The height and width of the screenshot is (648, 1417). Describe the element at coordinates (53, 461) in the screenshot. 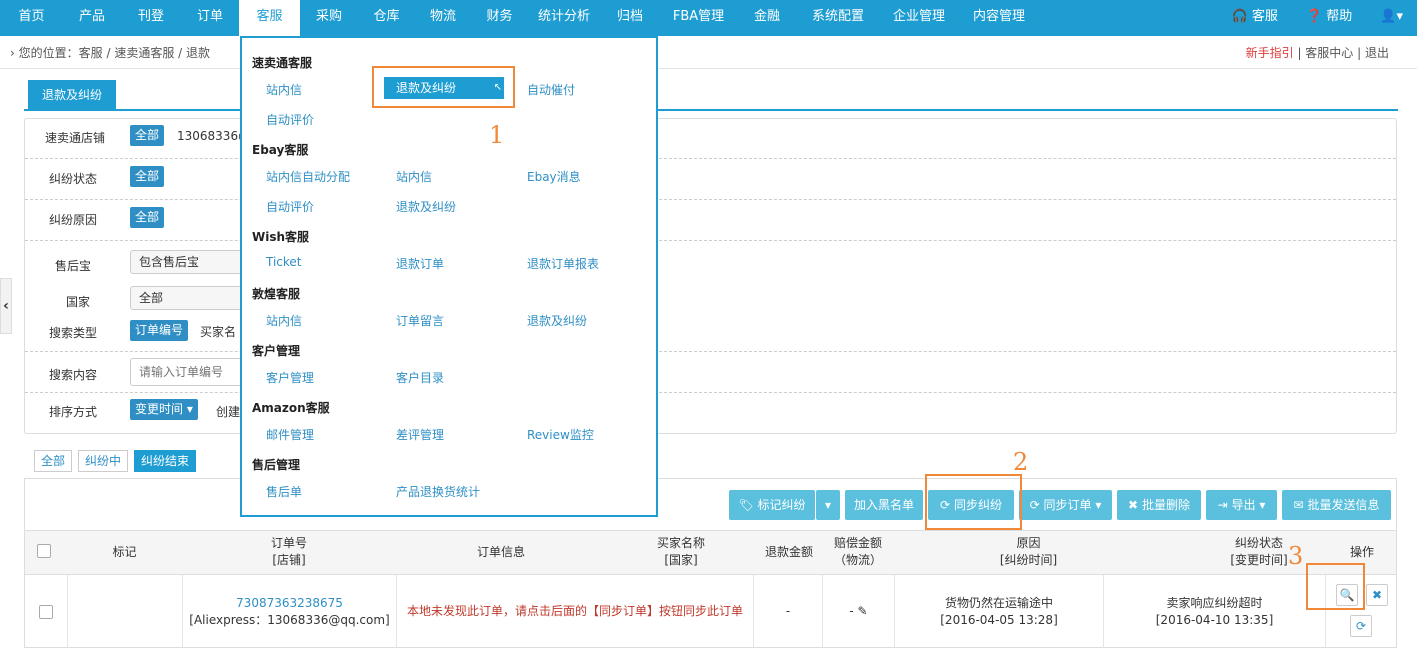

I see `subtab-all: 全部` at that location.